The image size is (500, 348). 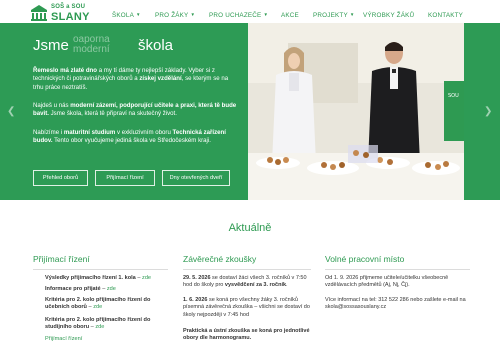 What do you see at coordinates (68, 7) in the screenshot?
I see `logo-top-line: SOŠ a SOU` at bounding box center [68, 7].